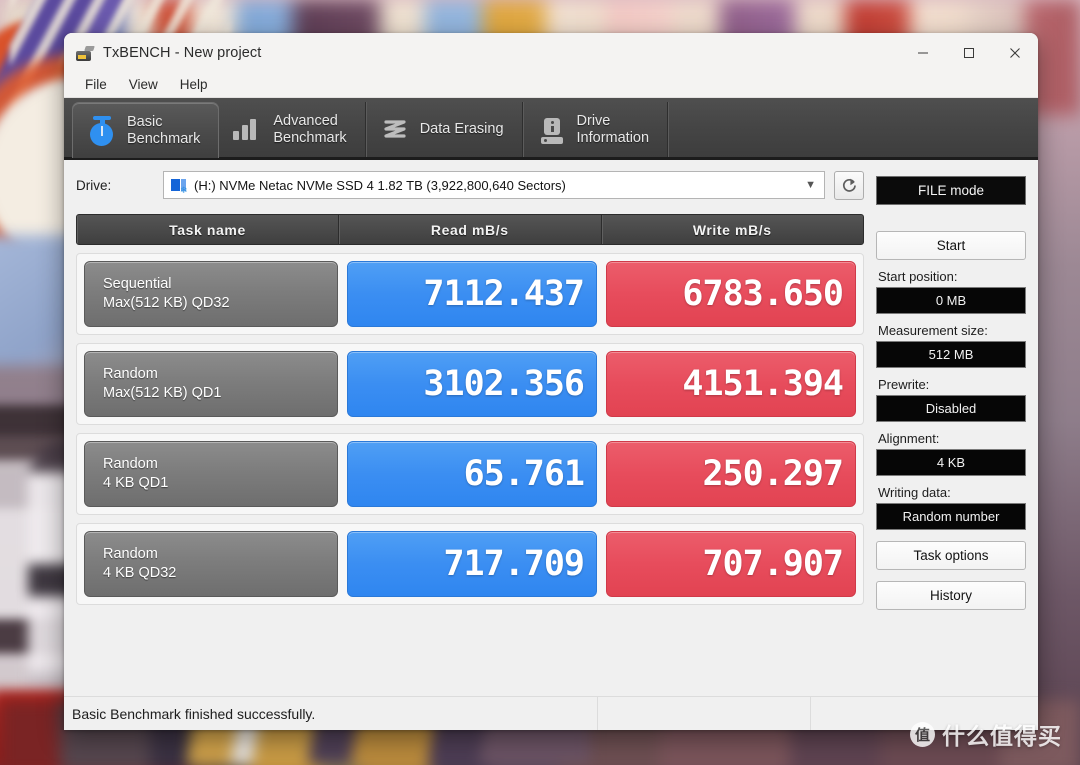 Image resolution: width=1080 pixels, height=765 pixels. Describe the element at coordinates (102, 131) in the screenshot. I see `stopwatch-icon` at that location.